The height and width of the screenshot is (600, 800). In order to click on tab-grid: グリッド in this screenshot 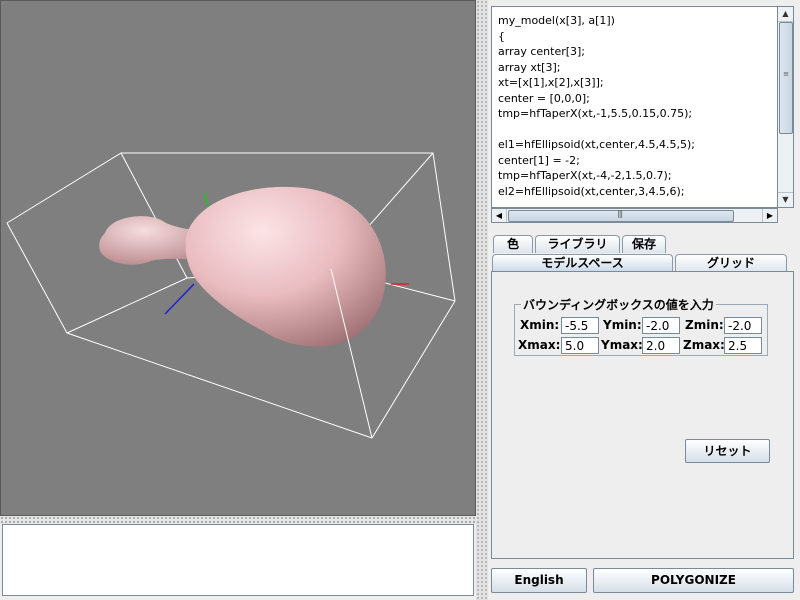, I will do `click(731, 263)`.